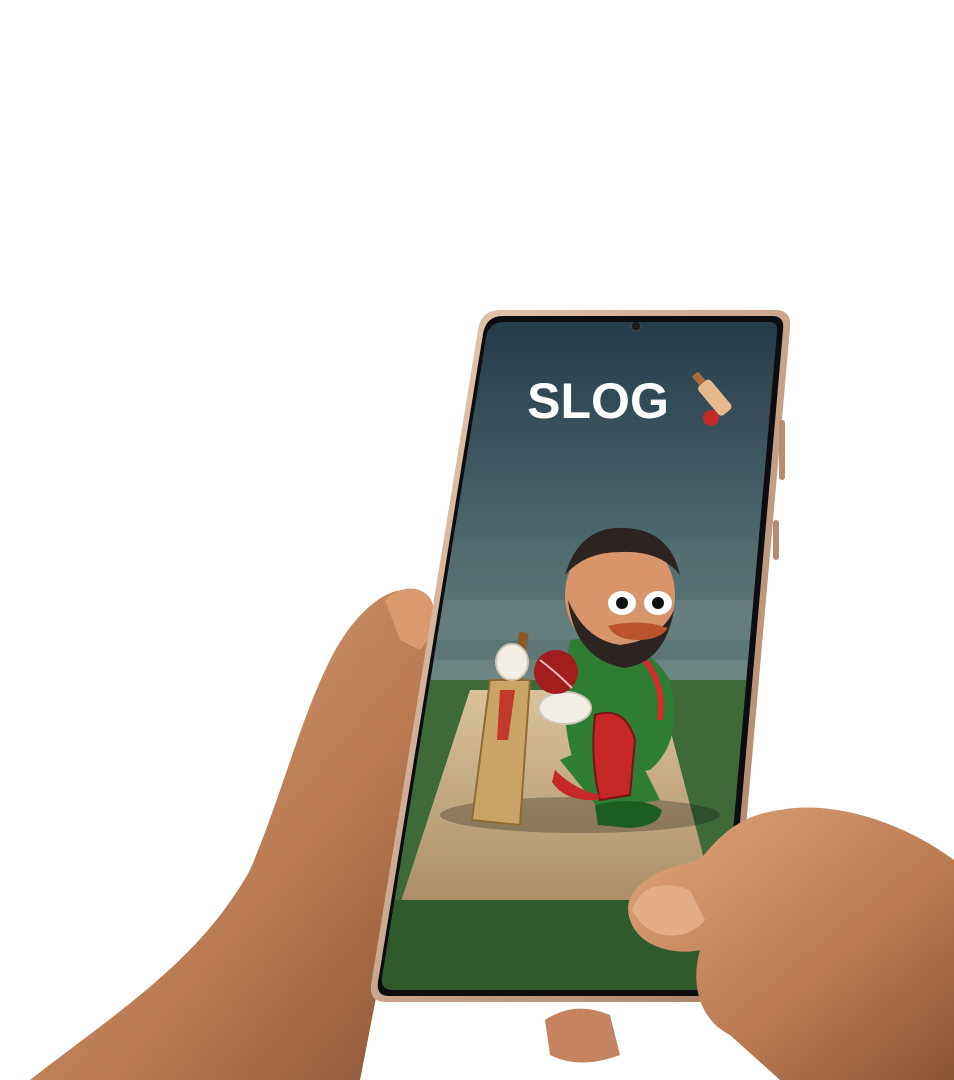 The image size is (954, 1080). What do you see at coordinates (782, 450) in the screenshot?
I see `volume-button` at bounding box center [782, 450].